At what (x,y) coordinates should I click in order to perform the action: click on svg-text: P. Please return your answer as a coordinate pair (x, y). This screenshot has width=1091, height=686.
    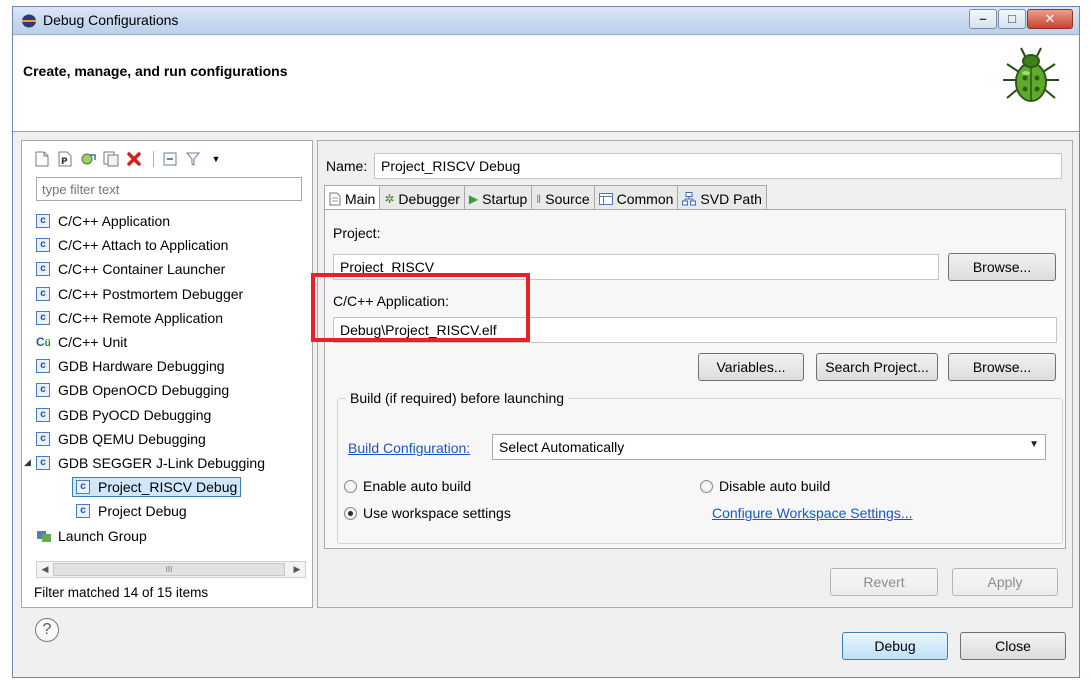
    Looking at the image, I should click on (64, 162).